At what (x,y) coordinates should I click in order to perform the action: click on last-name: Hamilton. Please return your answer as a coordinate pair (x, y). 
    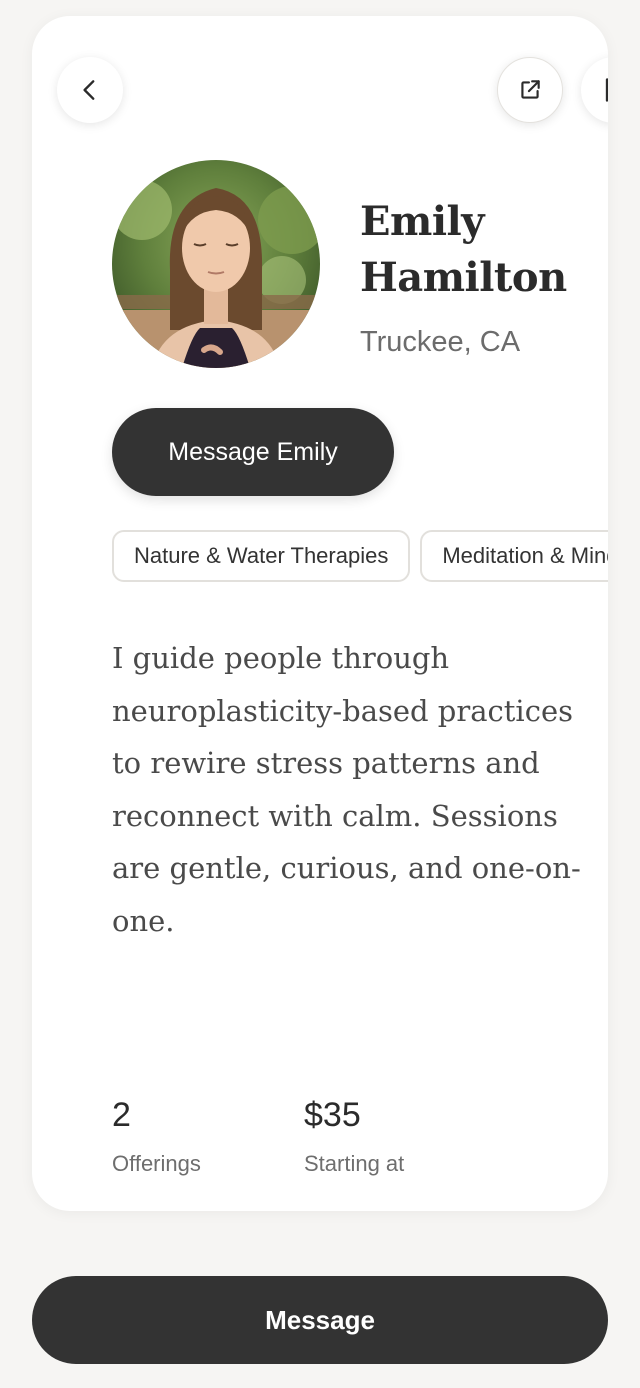
    Looking at the image, I should click on (463, 277).